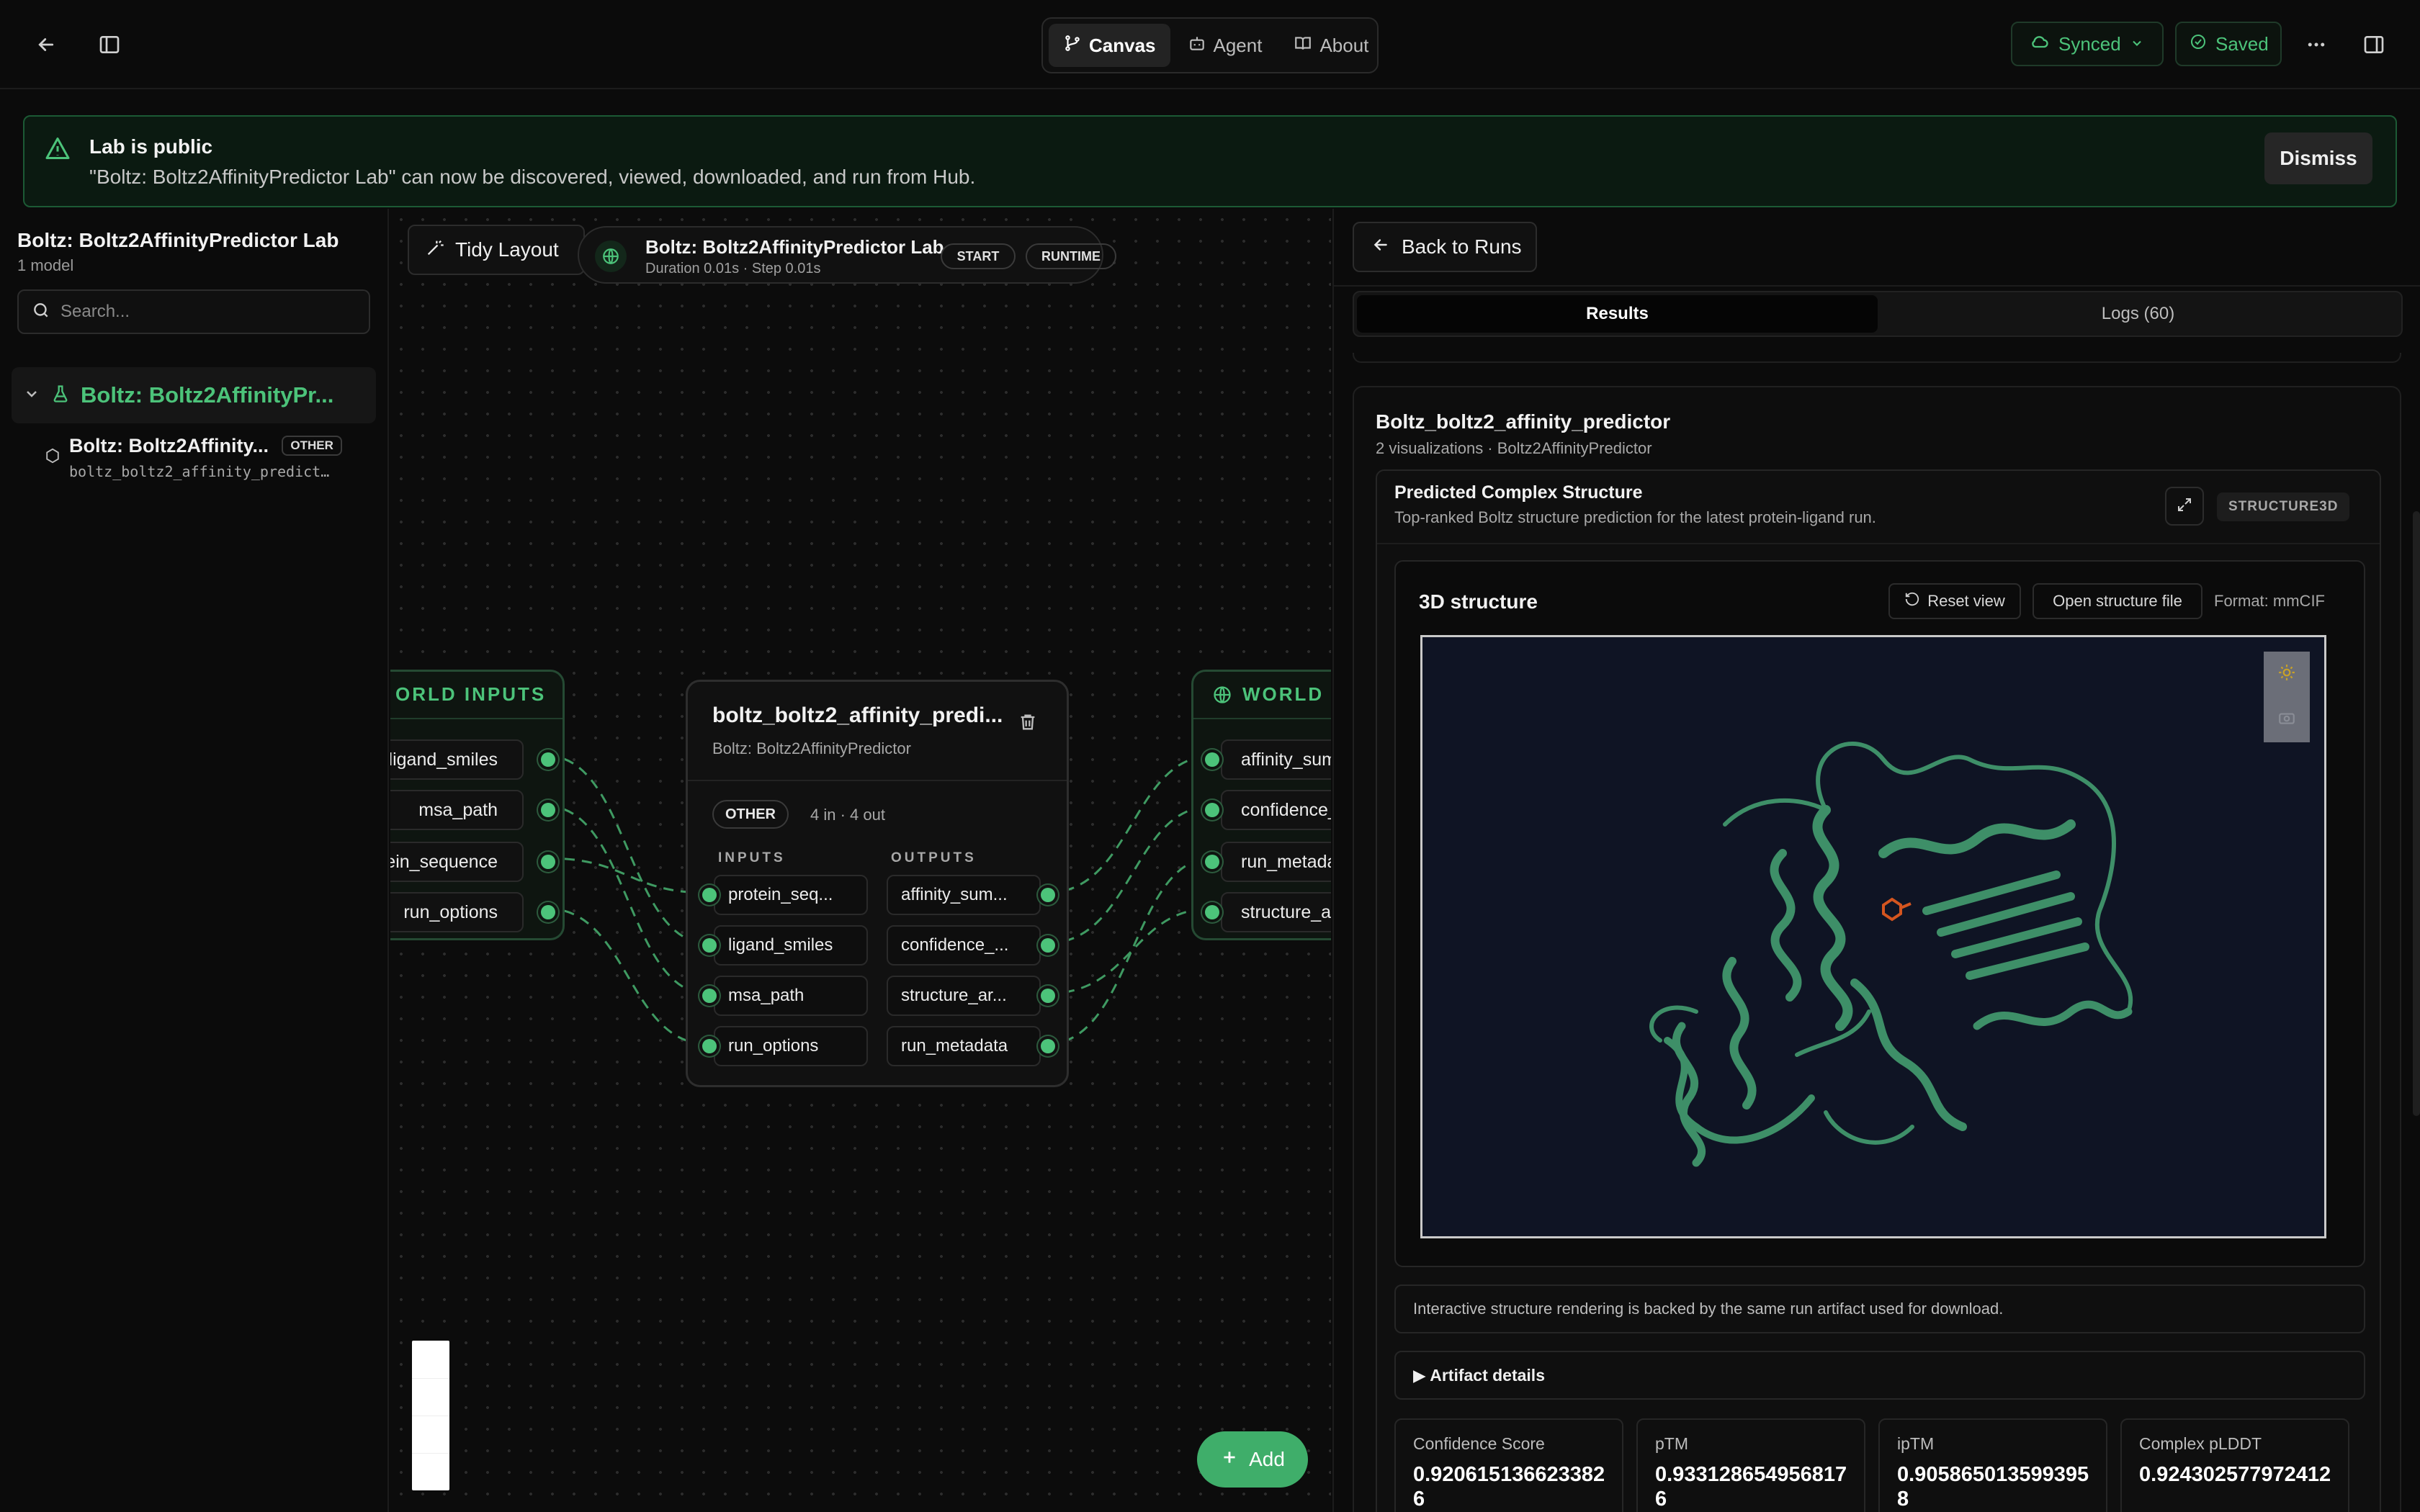  Describe the element at coordinates (45, 265) in the screenshot. I see `lab-model-count: 1 model` at that location.